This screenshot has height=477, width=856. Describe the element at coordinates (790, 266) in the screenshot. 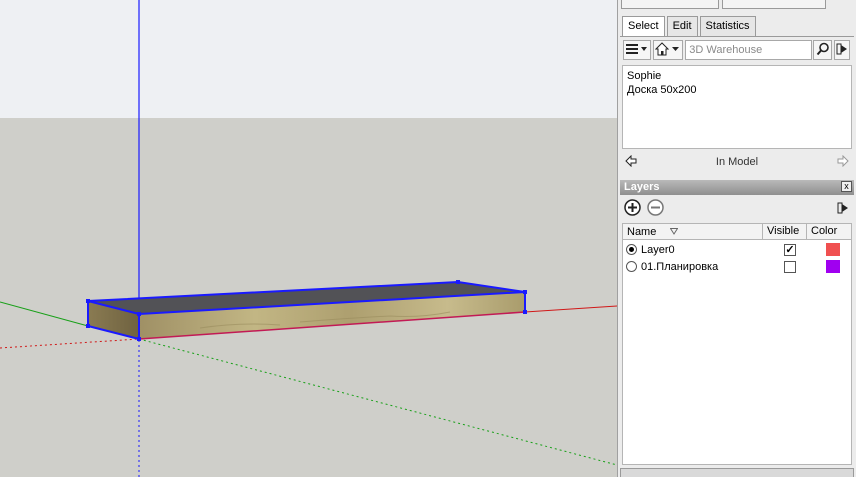

I see `visible-checkbox` at that location.